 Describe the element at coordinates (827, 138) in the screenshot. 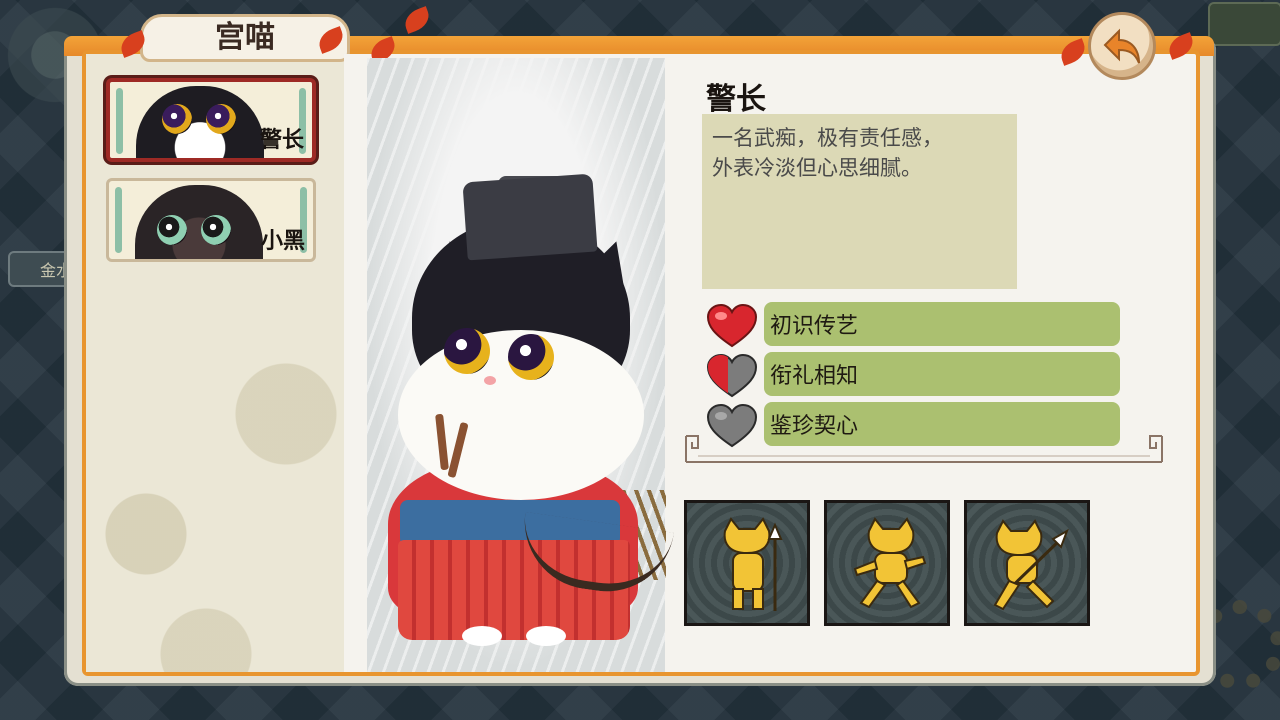

I see `description-line: 一名武痴，极有责任感，` at that location.